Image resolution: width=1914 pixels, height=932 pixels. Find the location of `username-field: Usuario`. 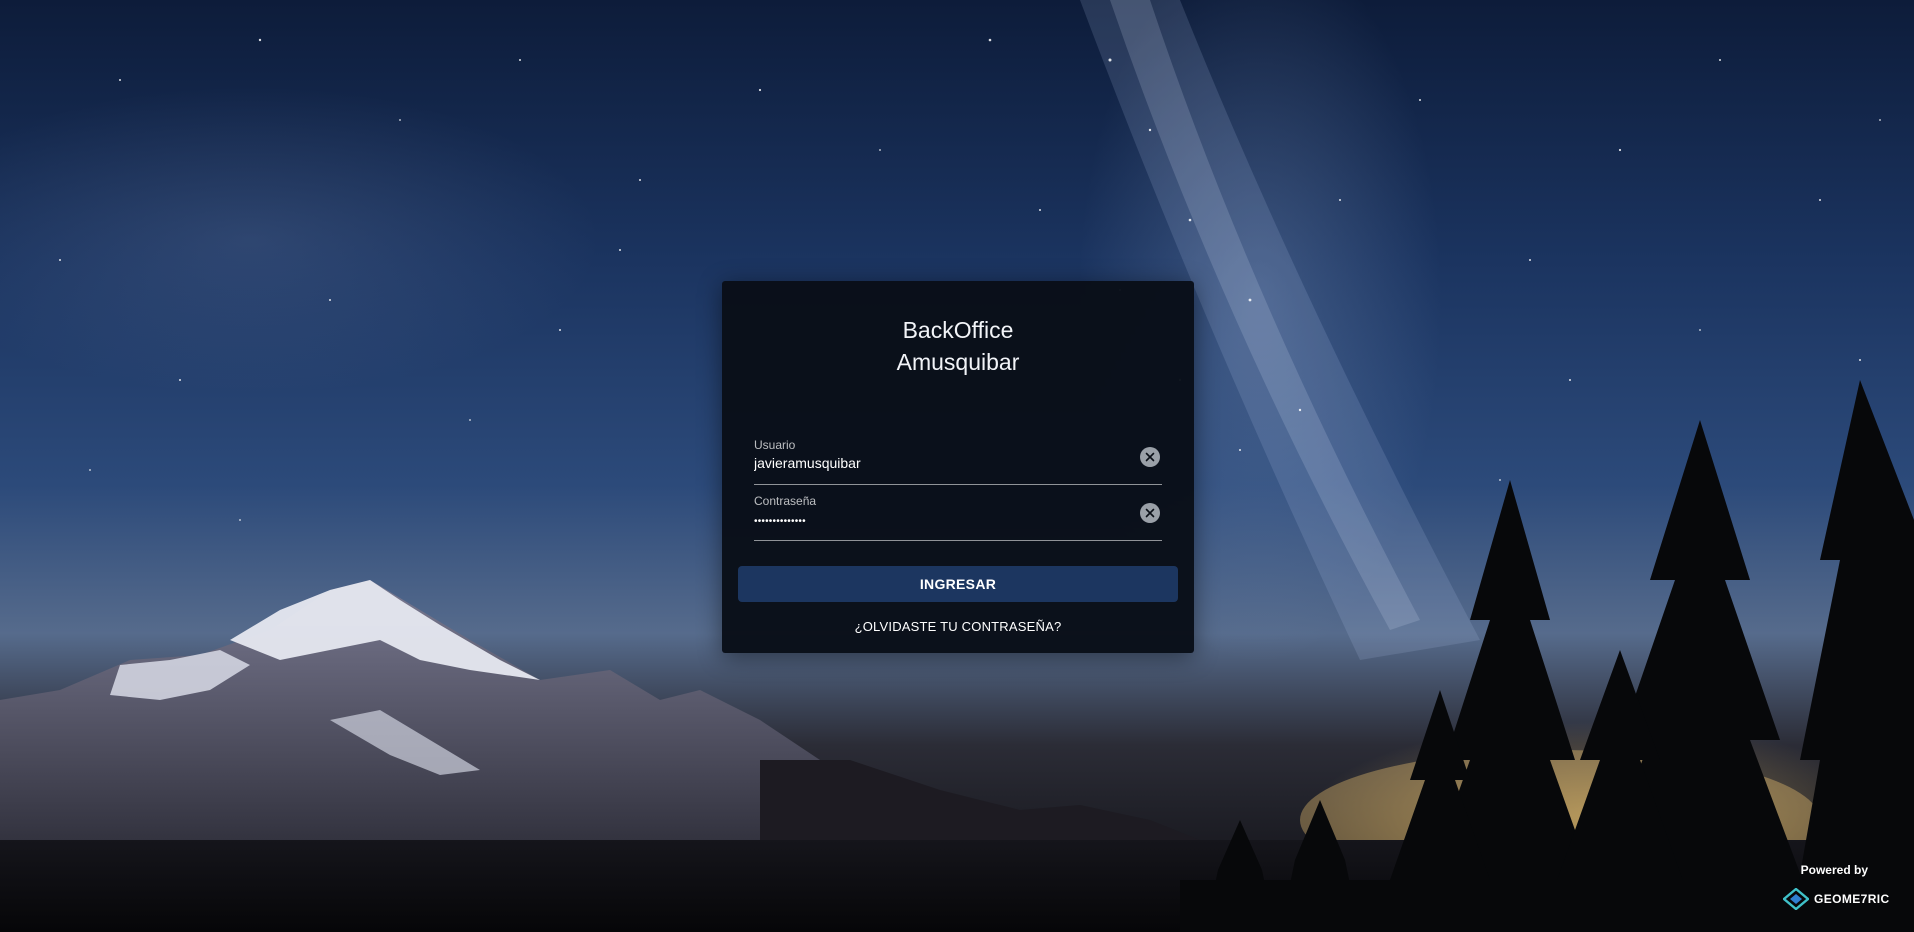

username-field: Usuario is located at coordinates (958, 457).